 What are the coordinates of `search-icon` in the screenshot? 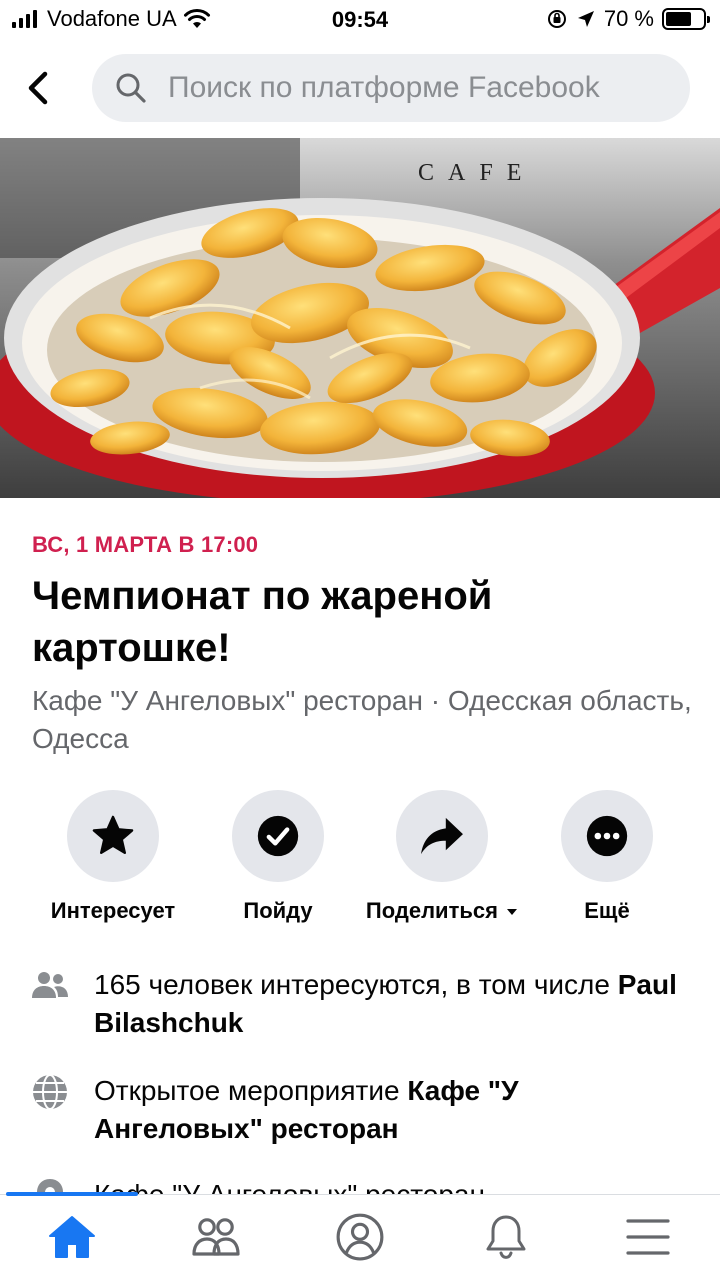 It's located at (131, 88).